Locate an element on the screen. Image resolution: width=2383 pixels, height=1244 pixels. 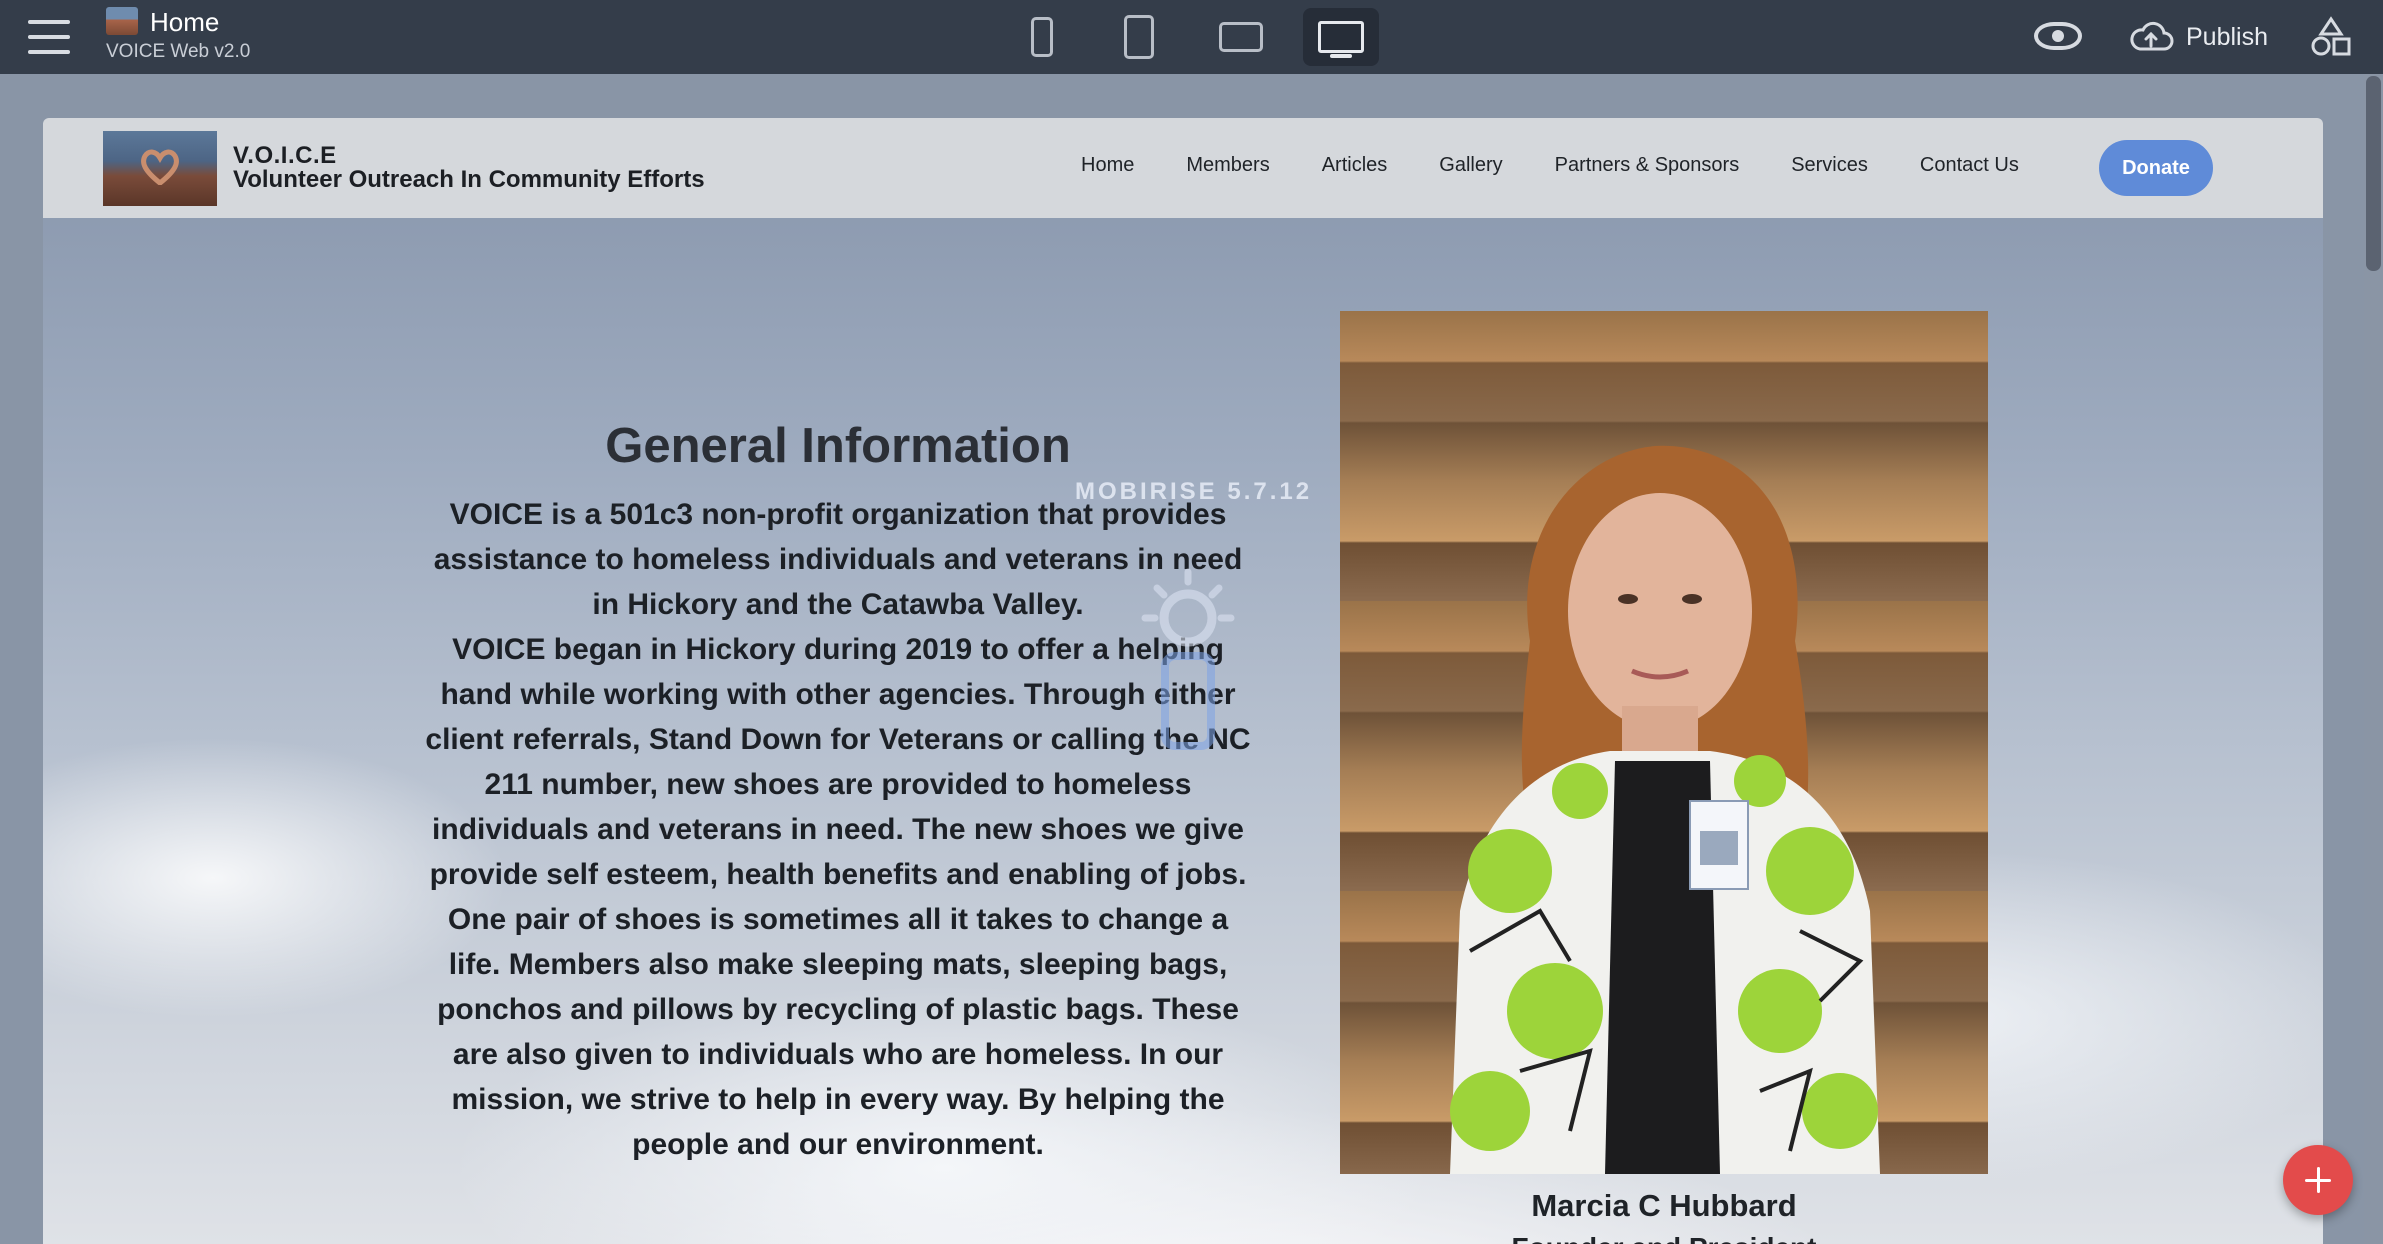
tablet-landscape-icon is located at coordinates (1241, 37).